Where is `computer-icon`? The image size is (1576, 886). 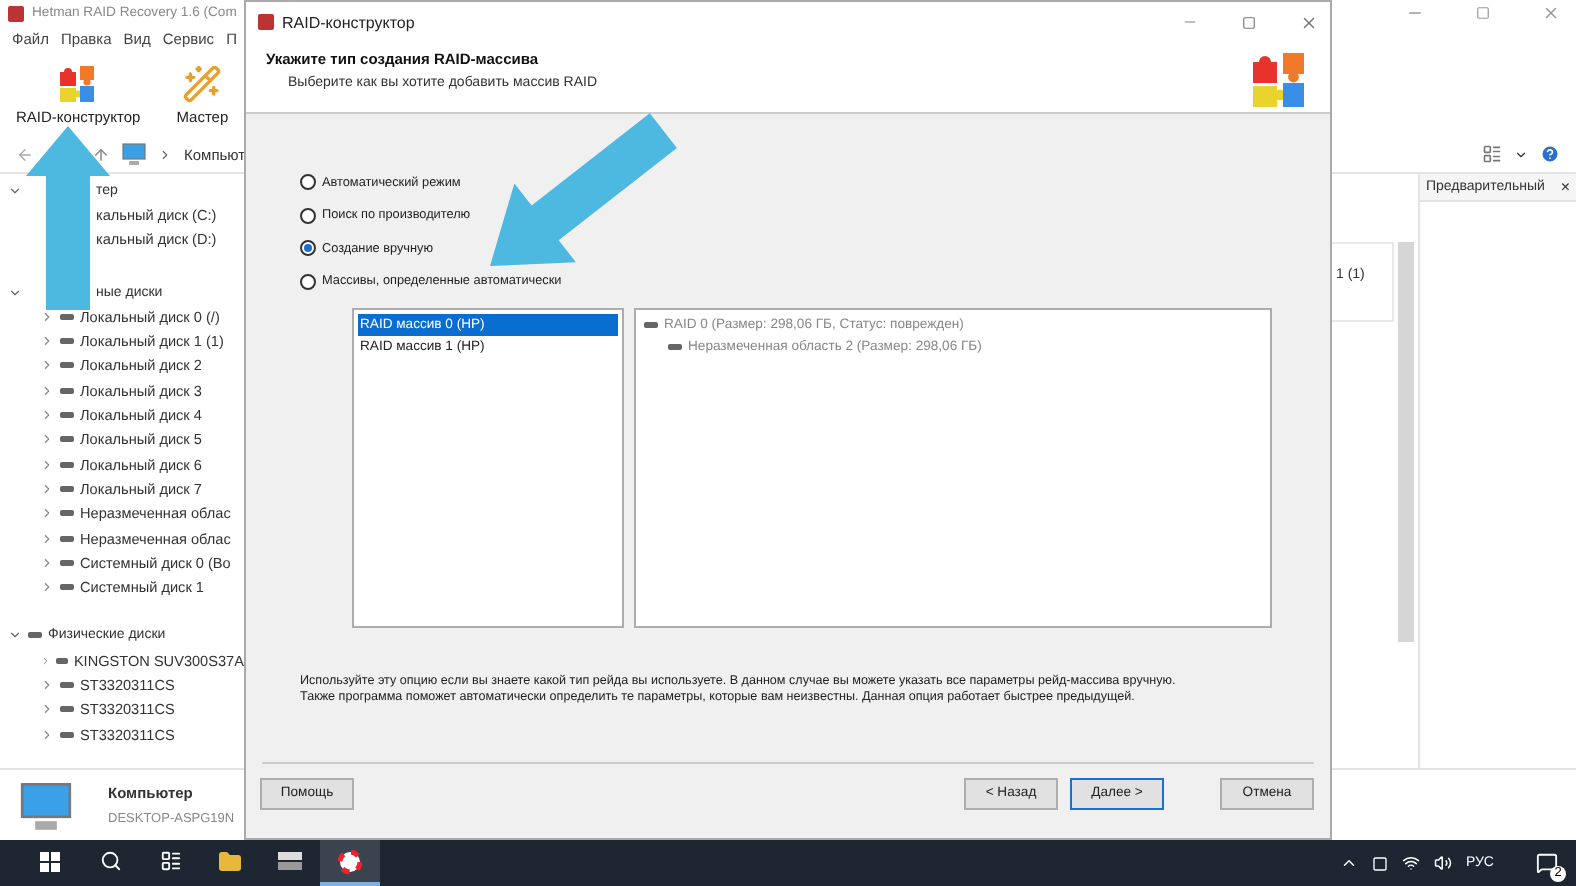
computer-icon is located at coordinates (46, 805).